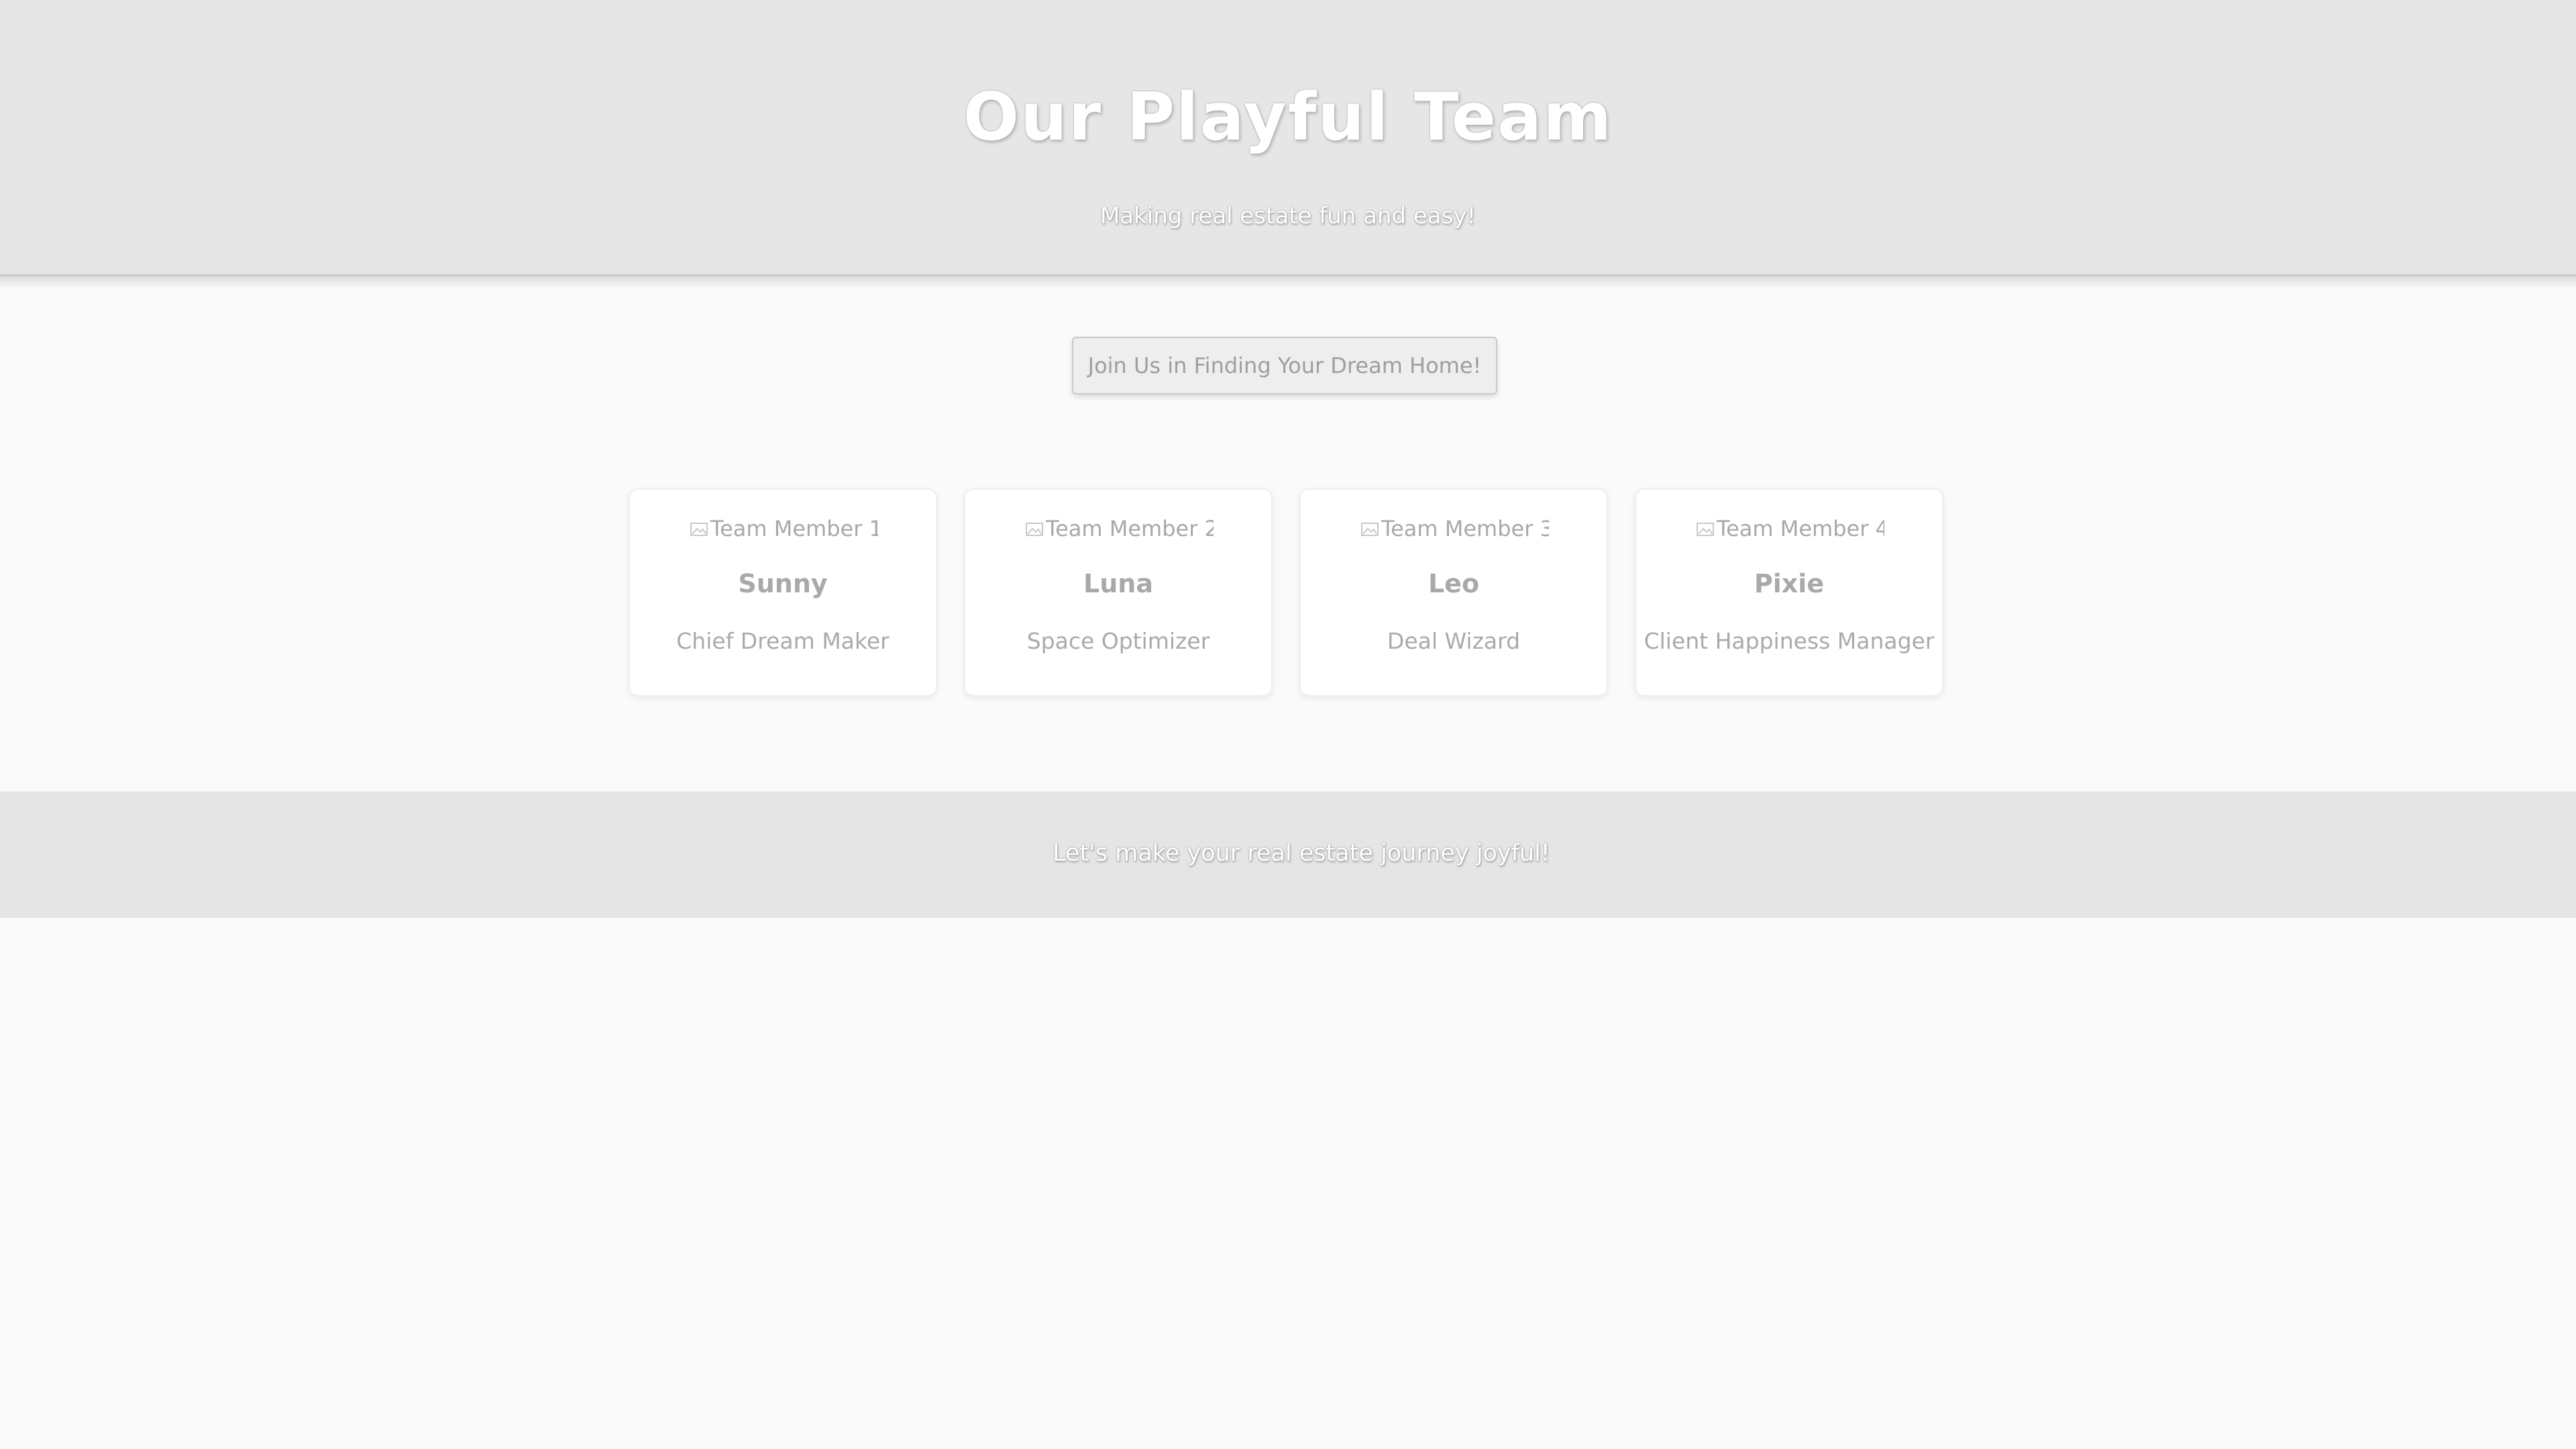 The image size is (2576, 1449). I want to click on team-member-name: Sunny, so click(783, 583).